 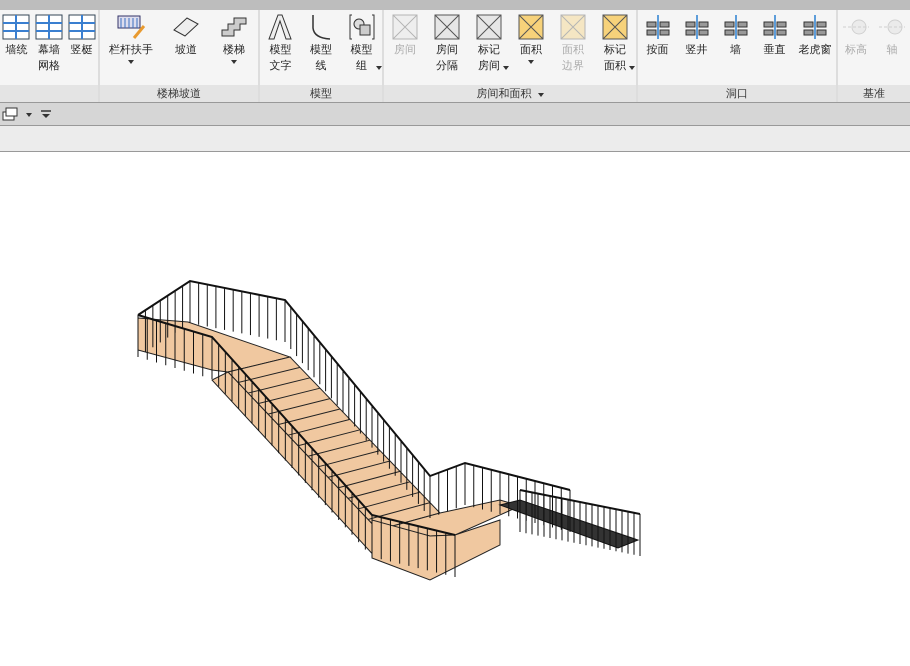 What do you see at coordinates (16, 48) in the screenshot?
I see `ribbon-button: 墙统` at bounding box center [16, 48].